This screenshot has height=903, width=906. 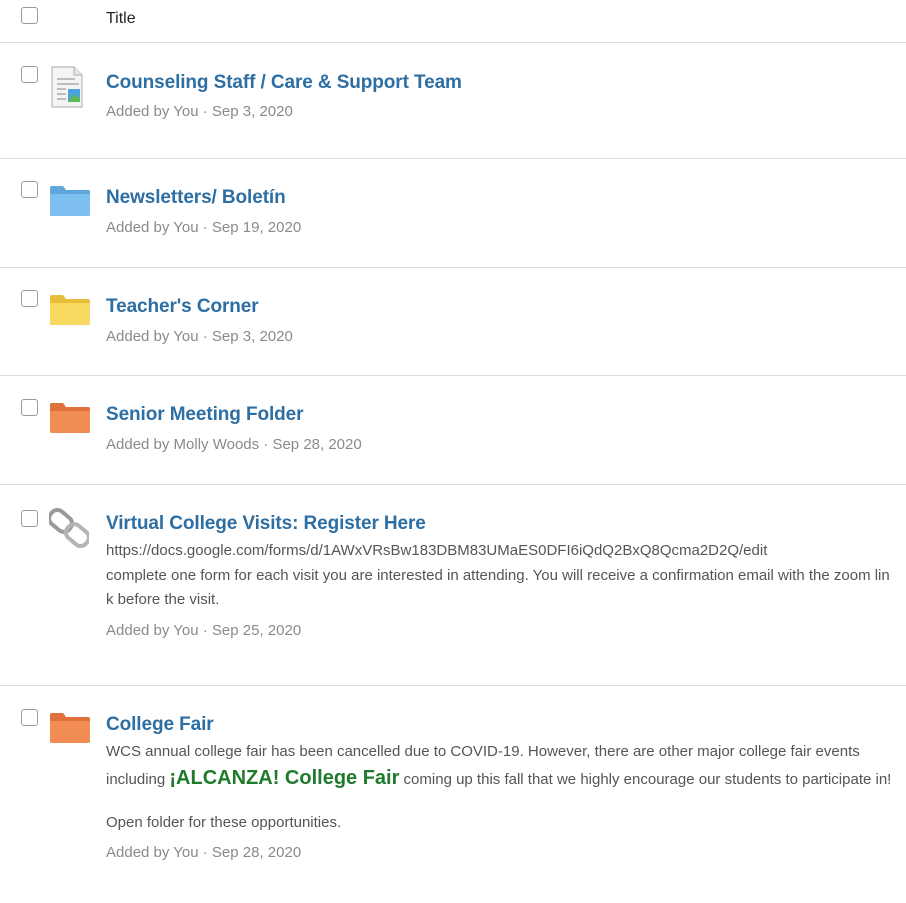 What do you see at coordinates (453, 21) in the screenshot?
I see `list-header: Title` at bounding box center [453, 21].